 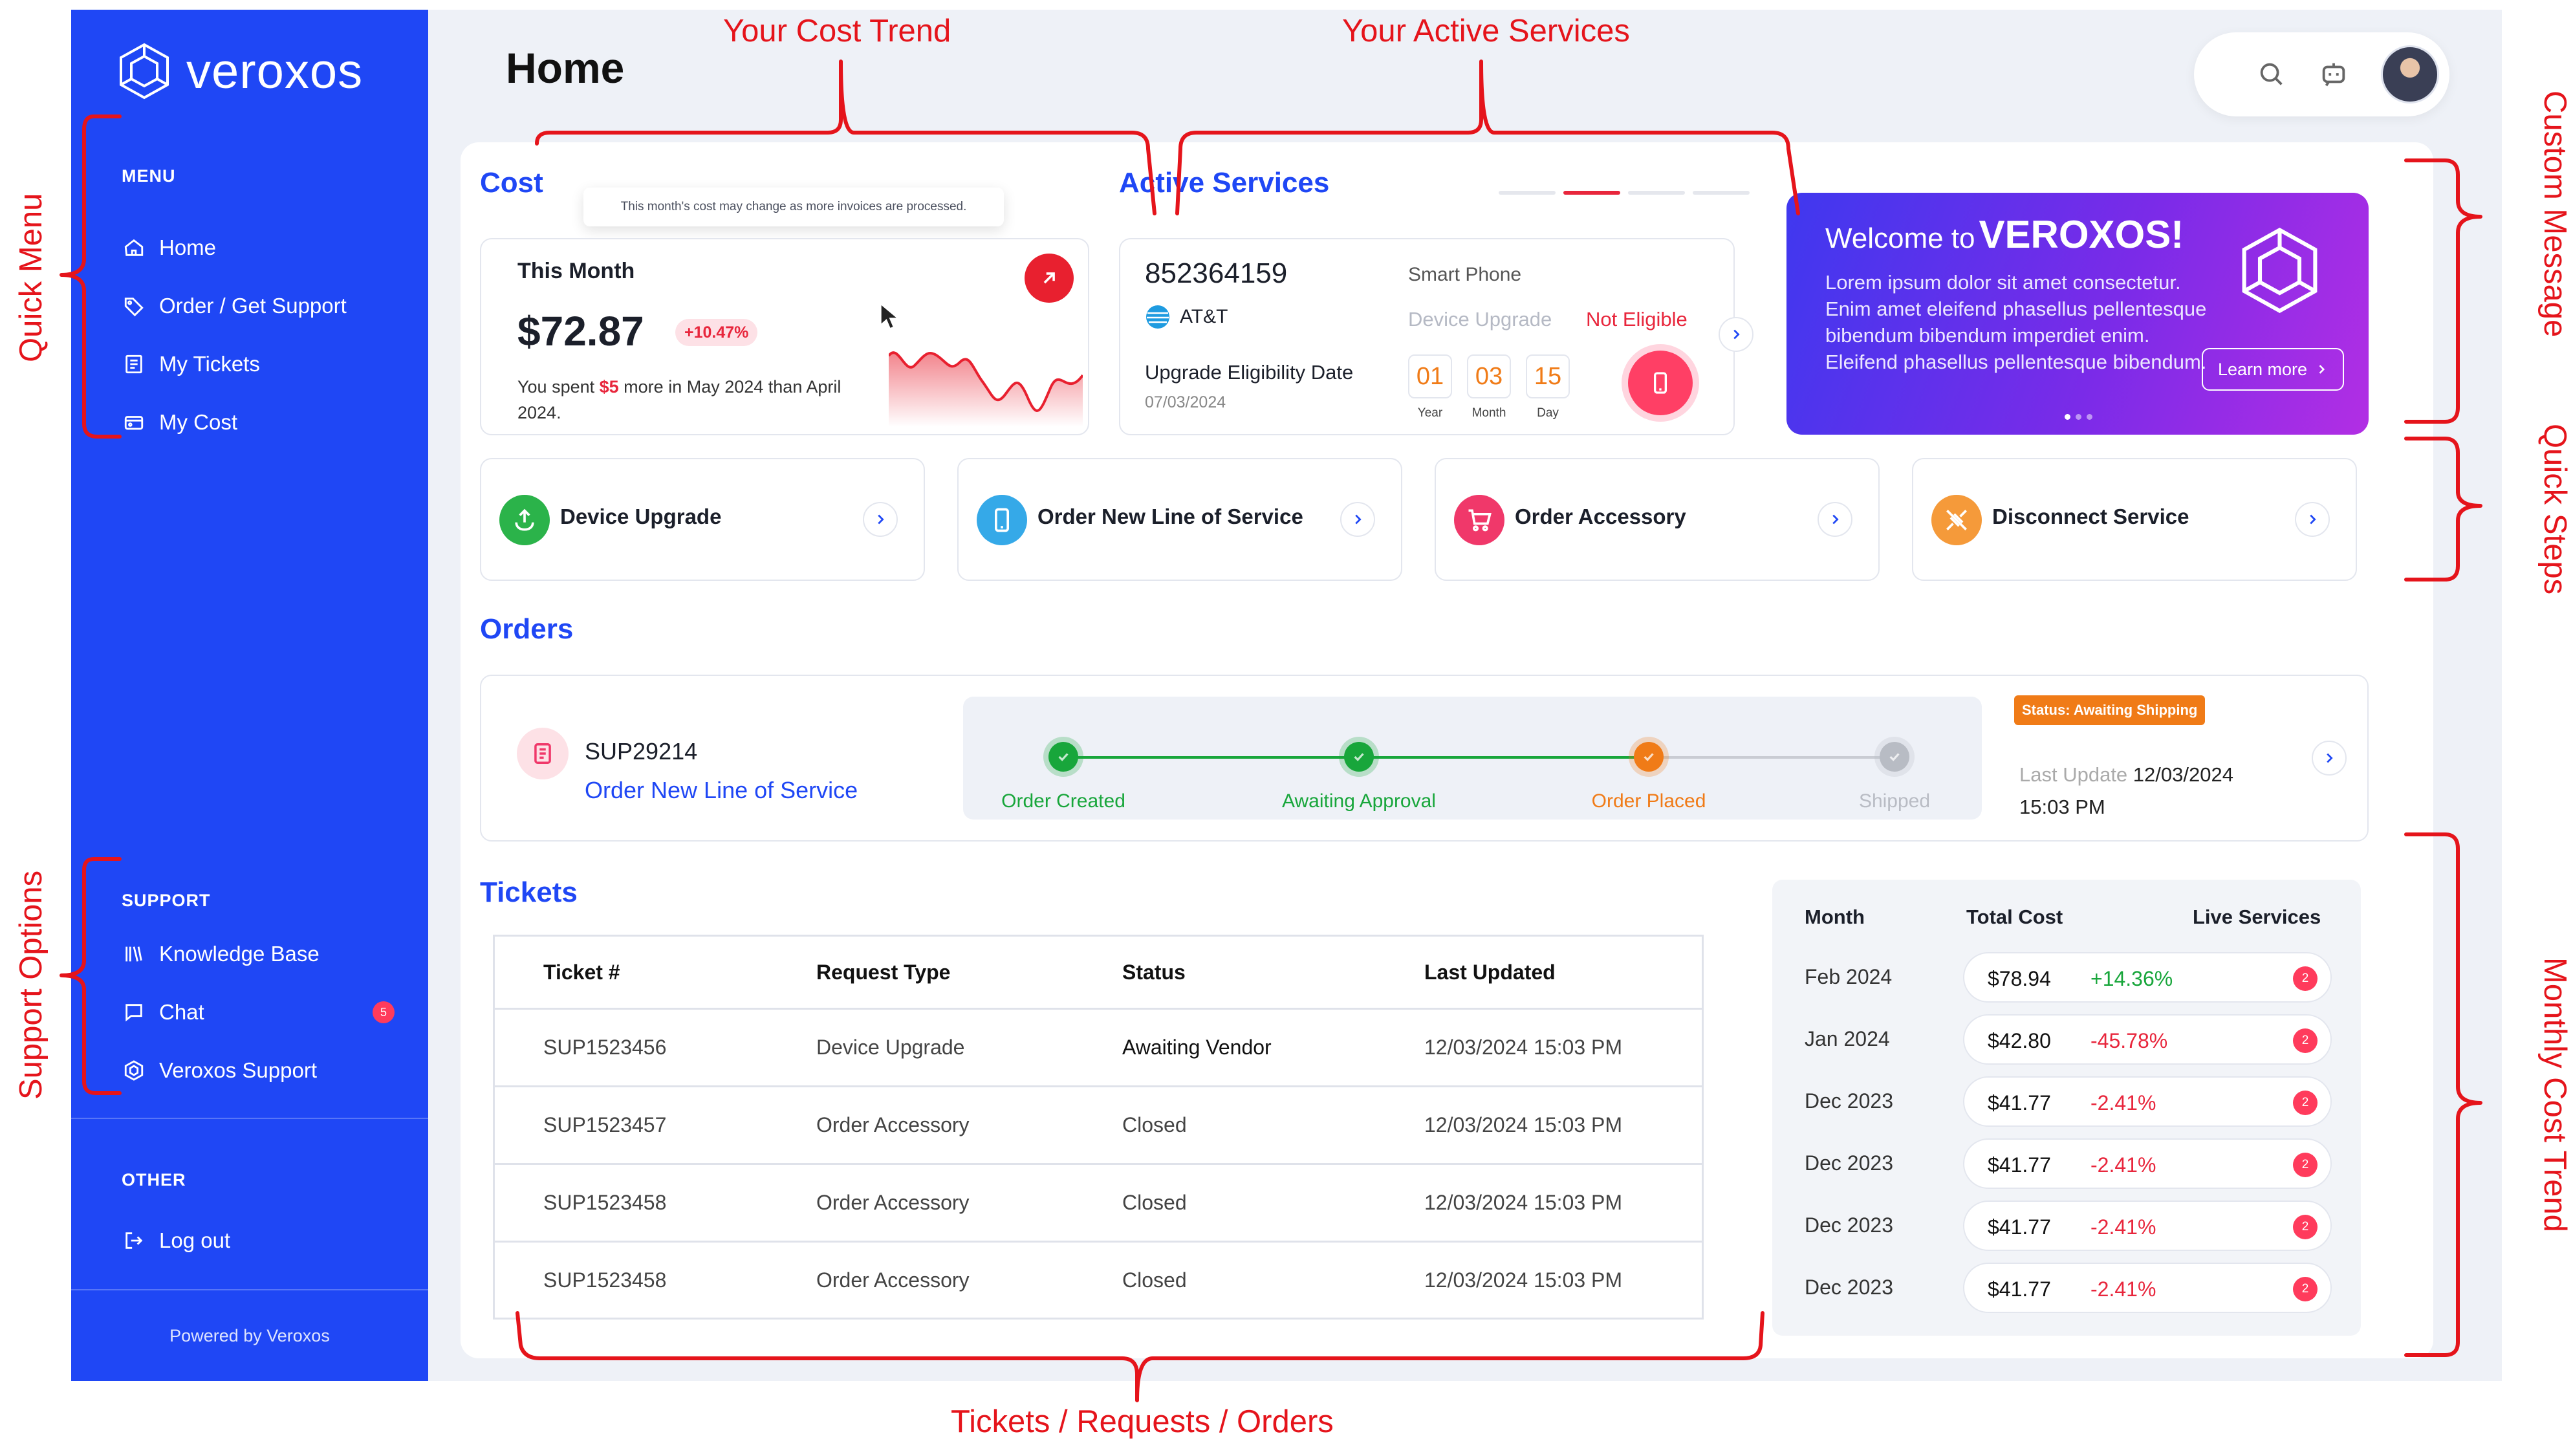 I want to click on quick-step-device-upgrade: Device Upgrade, so click(x=702, y=519).